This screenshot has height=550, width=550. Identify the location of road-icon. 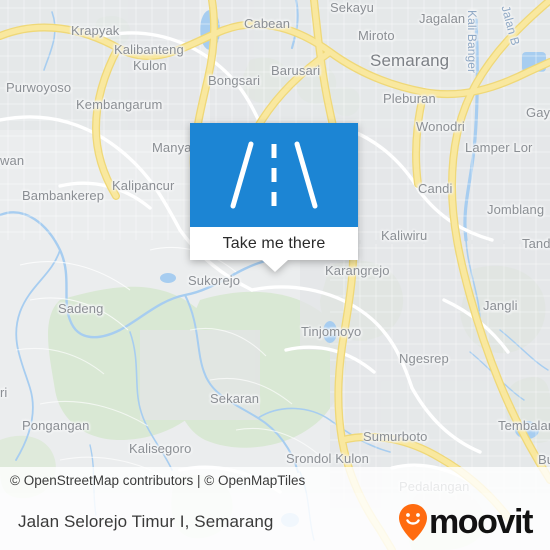
(274, 175).